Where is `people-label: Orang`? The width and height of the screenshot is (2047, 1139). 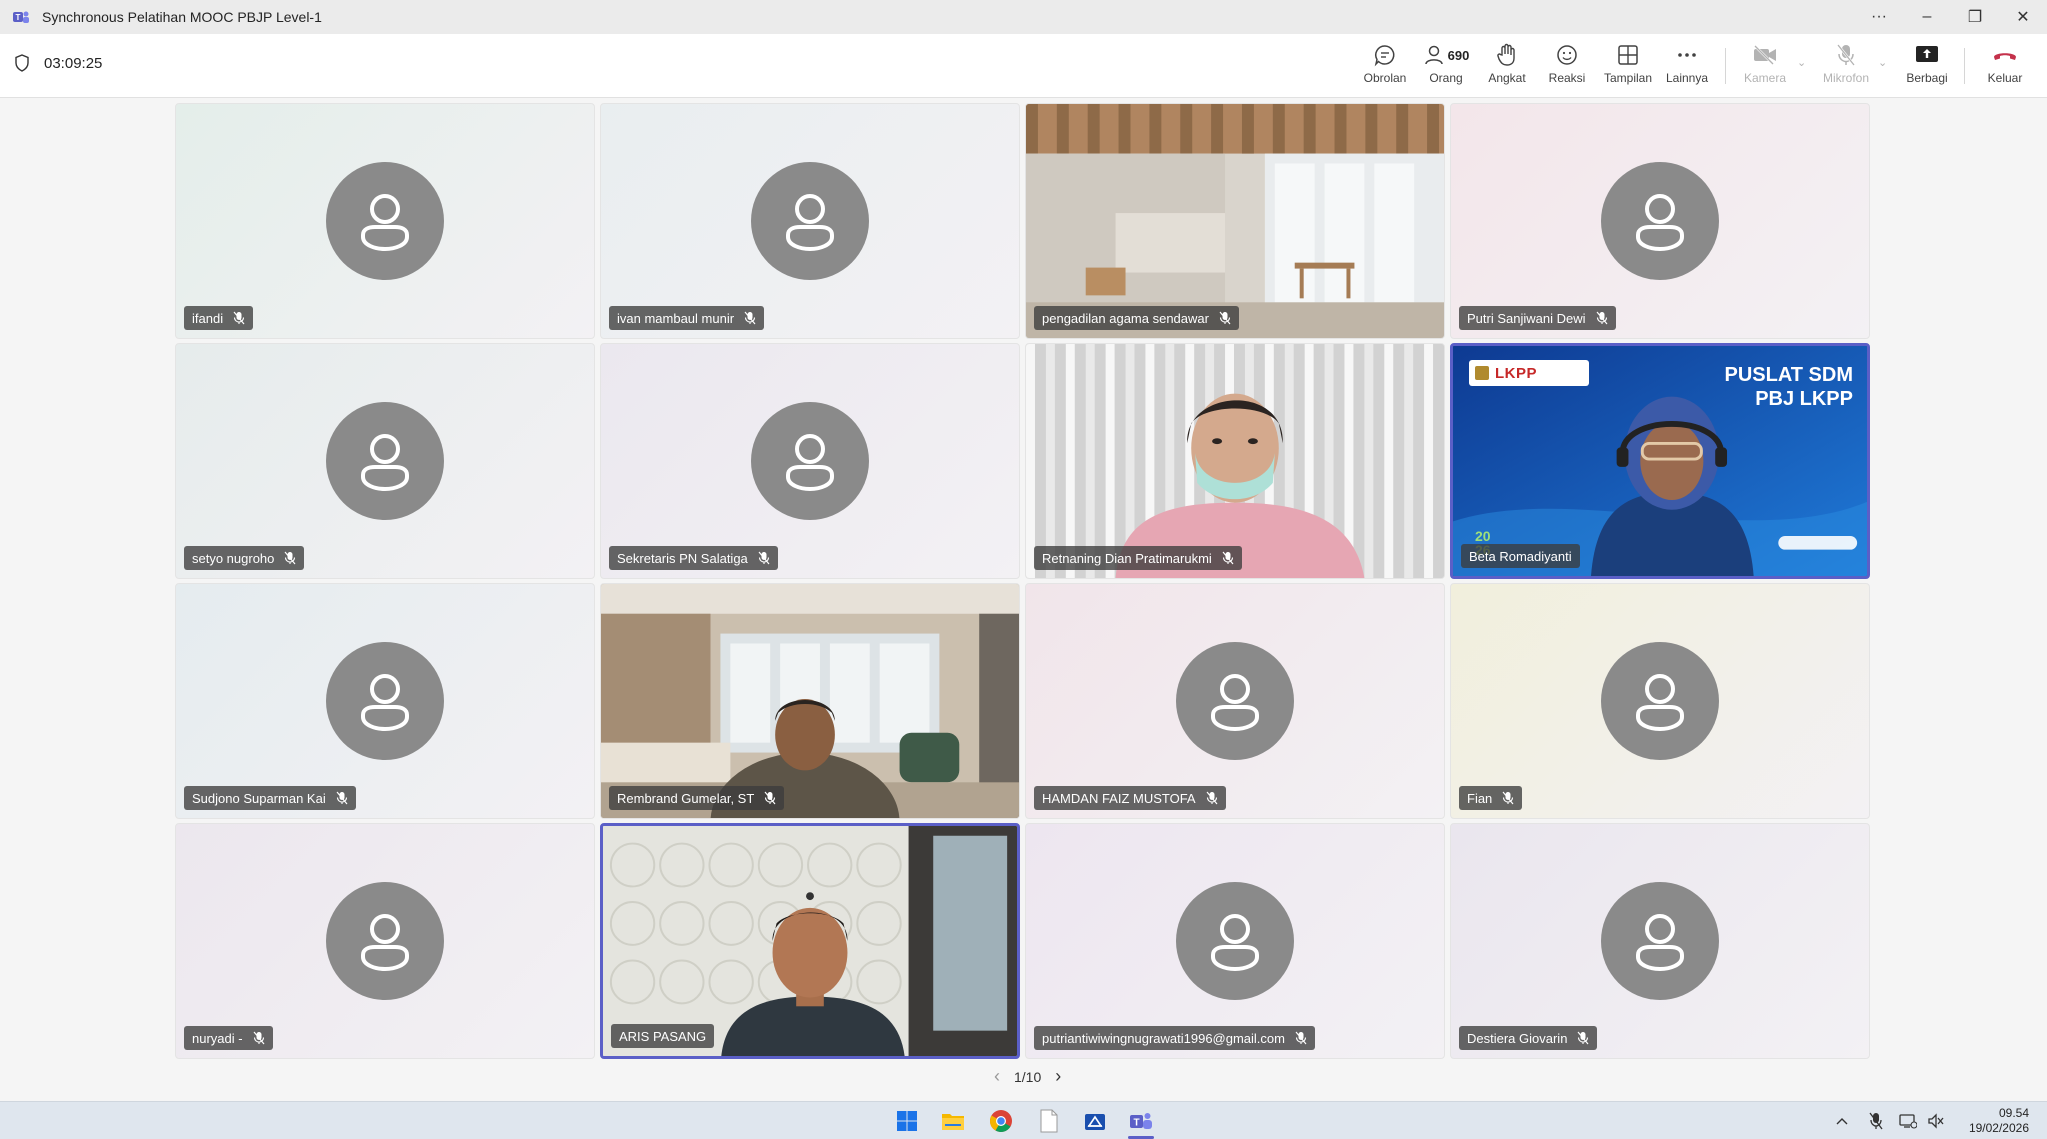 people-label: Orang is located at coordinates (1446, 78).